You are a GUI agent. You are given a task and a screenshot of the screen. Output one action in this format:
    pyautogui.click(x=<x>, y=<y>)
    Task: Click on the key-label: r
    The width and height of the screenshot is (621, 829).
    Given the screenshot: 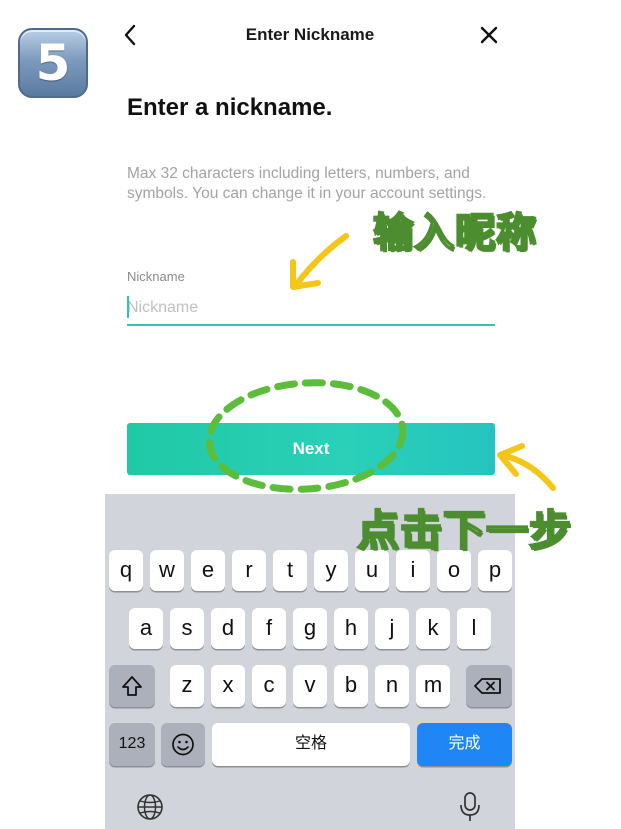 What is the action you would take?
    pyautogui.click(x=249, y=569)
    